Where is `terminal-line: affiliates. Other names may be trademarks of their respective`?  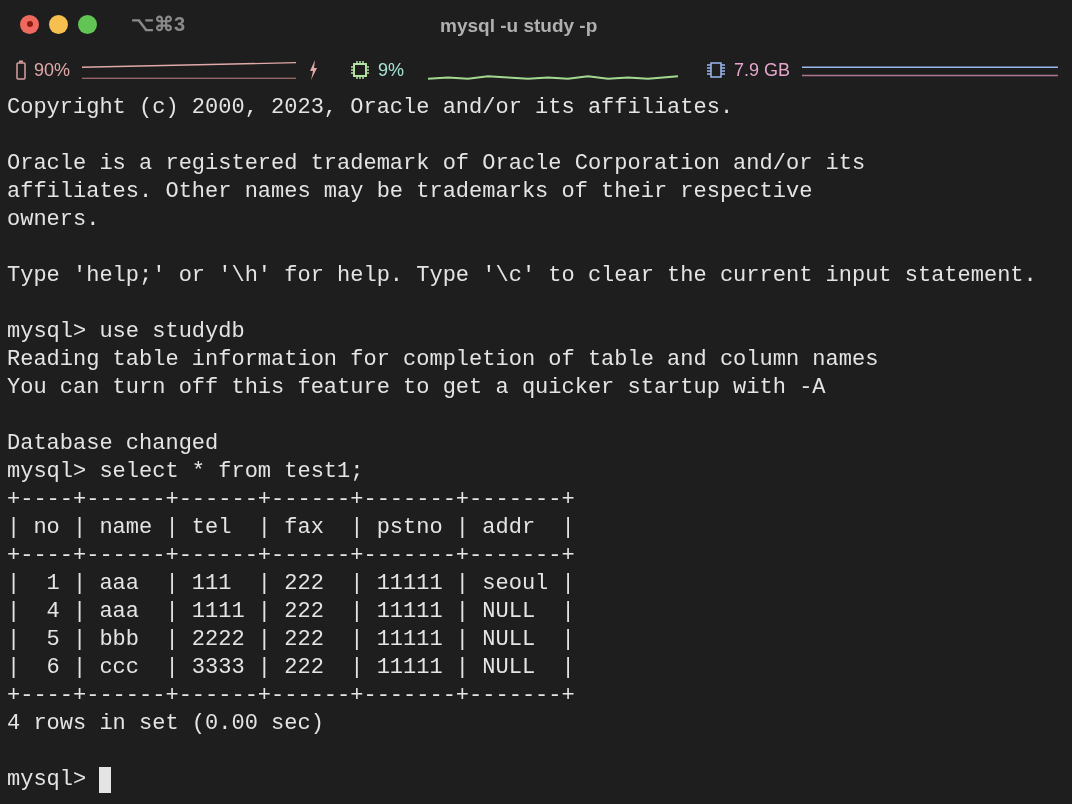
terminal-line: affiliates. Other names may be trademarks of their respective is located at coordinates (410, 192).